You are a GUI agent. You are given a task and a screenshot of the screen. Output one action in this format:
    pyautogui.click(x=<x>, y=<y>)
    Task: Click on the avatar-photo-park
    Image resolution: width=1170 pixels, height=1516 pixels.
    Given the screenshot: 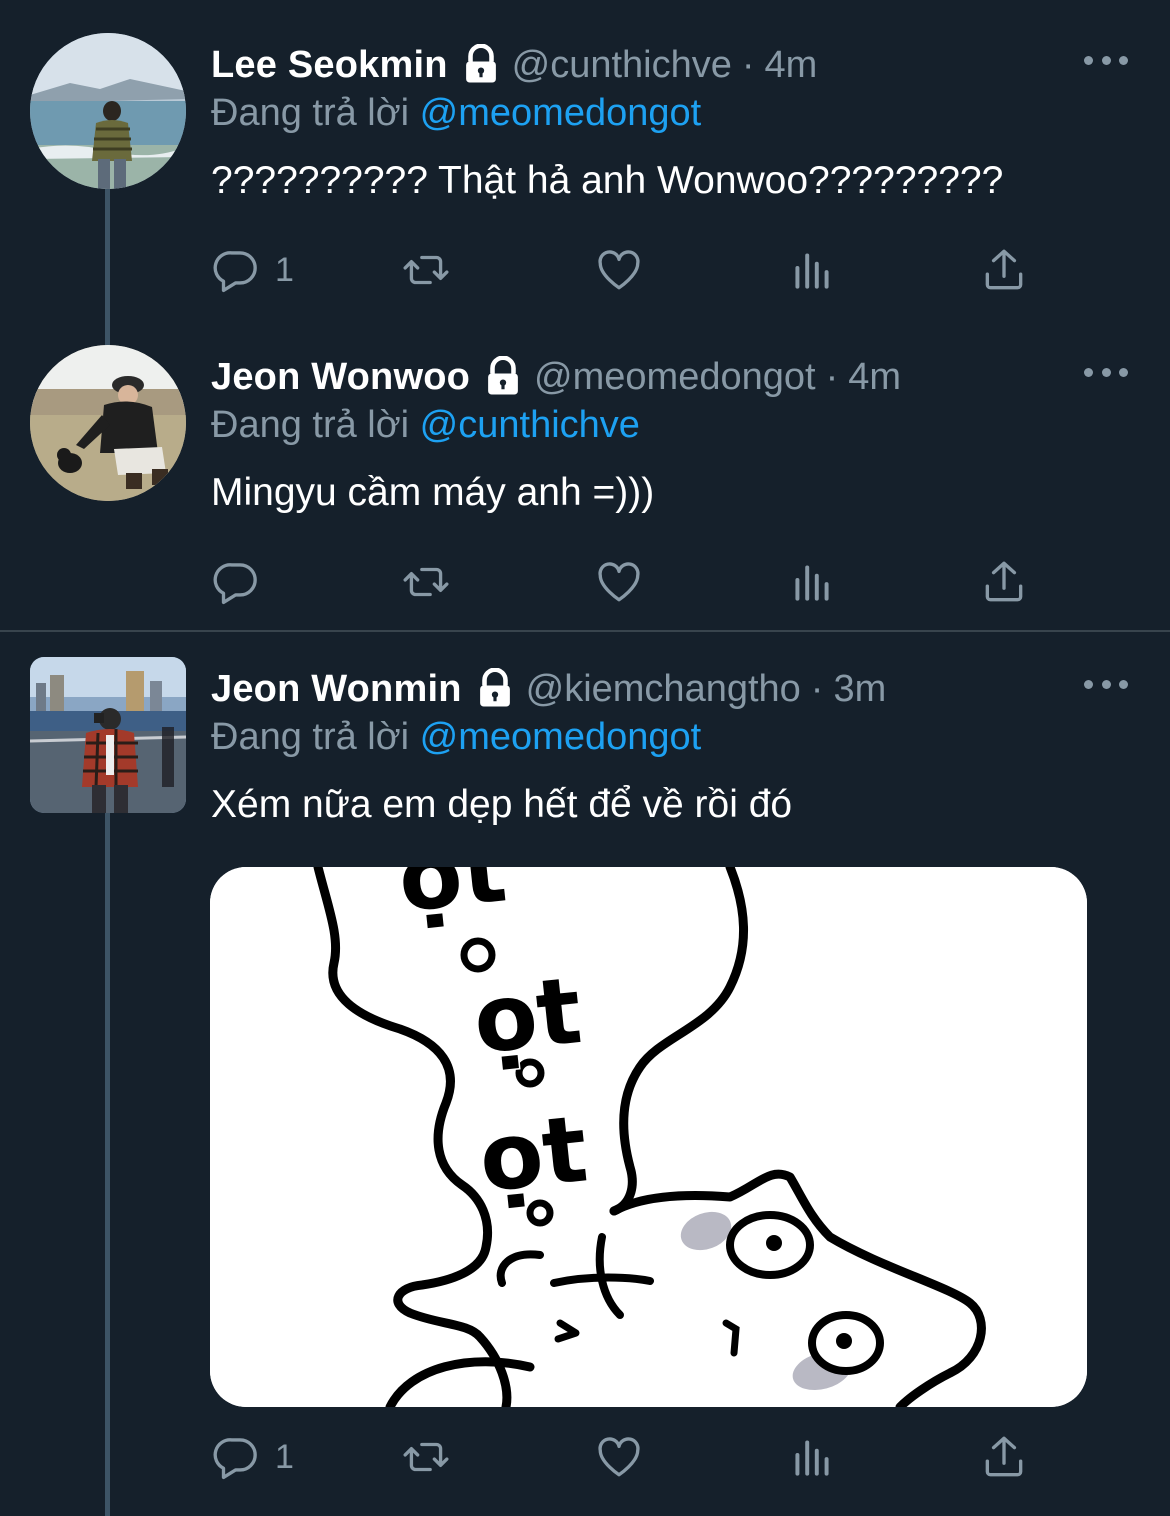 What is the action you would take?
    pyautogui.click(x=108, y=423)
    